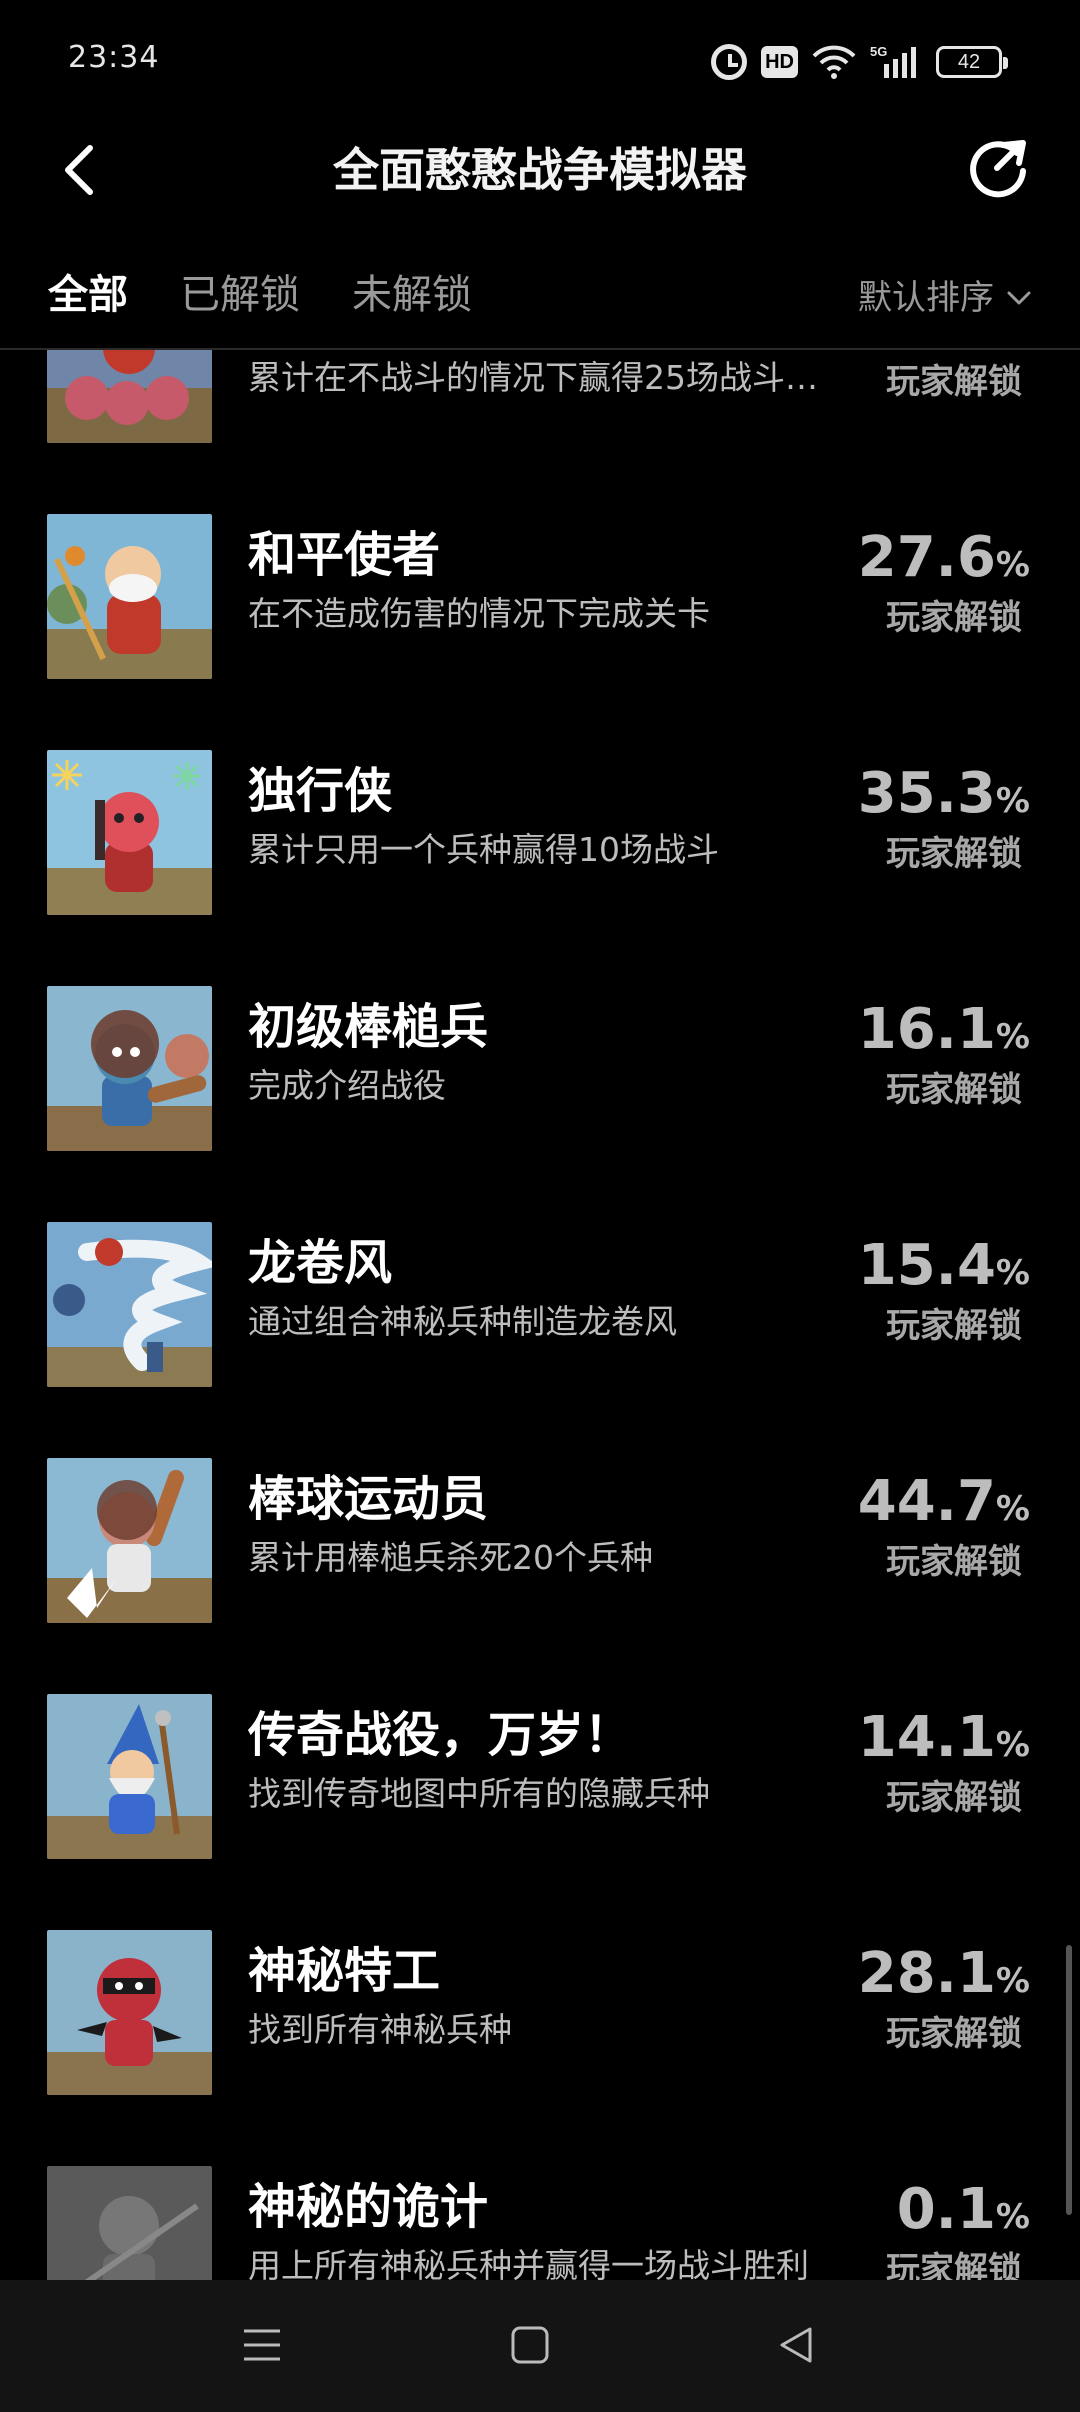 Image resolution: width=1080 pixels, height=2412 pixels. What do you see at coordinates (540, 295) in the screenshot?
I see `filter-tabs: 全部 已解锁 未解锁 默认排序` at bounding box center [540, 295].